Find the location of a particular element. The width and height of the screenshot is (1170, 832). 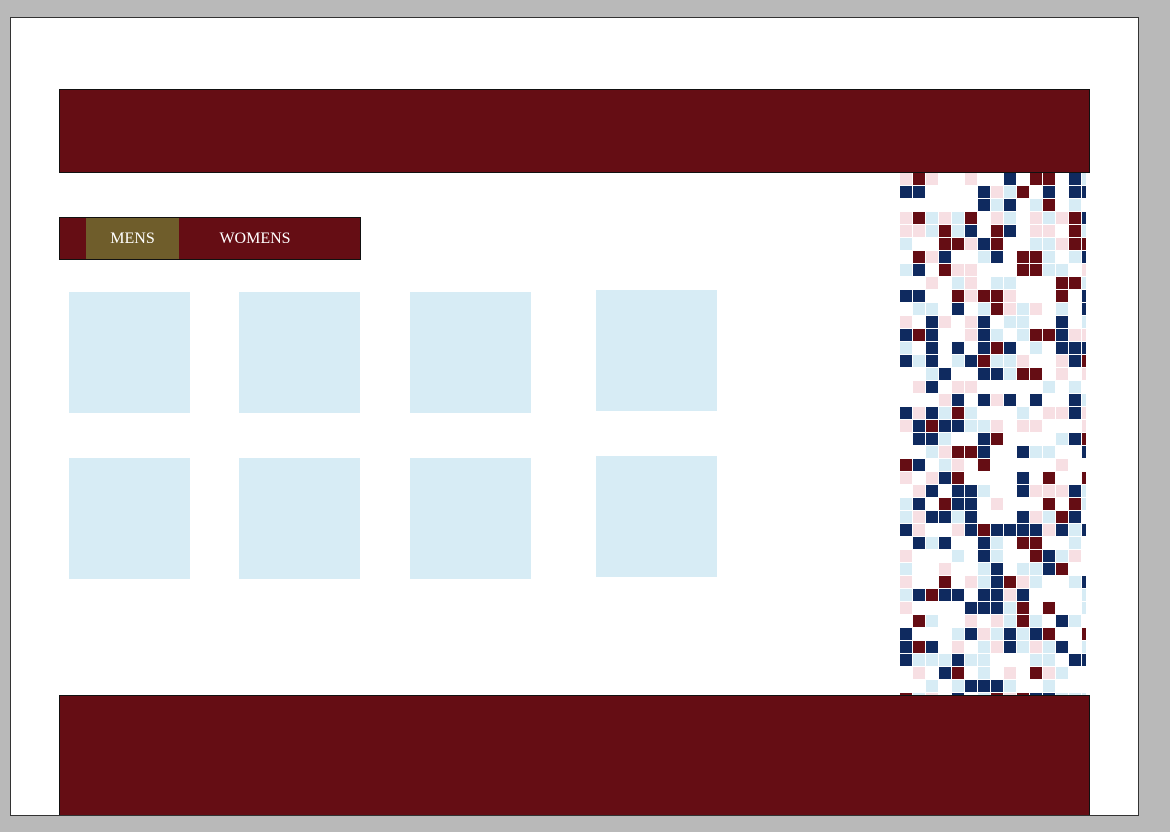

decorative-pattern-strip is located at coordinates (993, 434).